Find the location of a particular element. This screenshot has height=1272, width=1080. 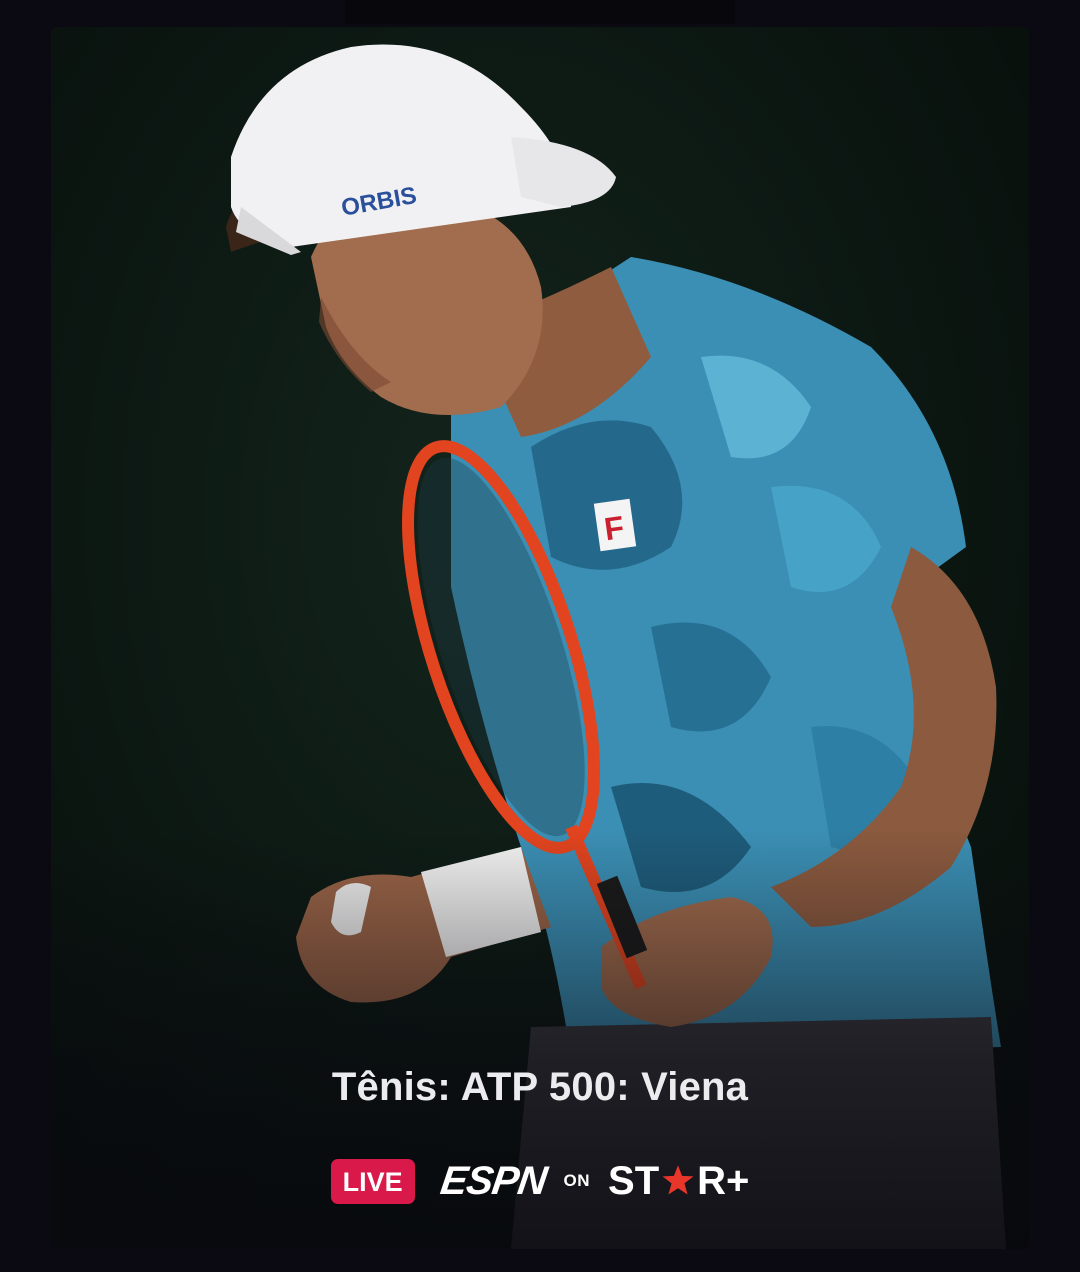

star-plus-logo-right: R+ is located at coordinates (723, 1181).